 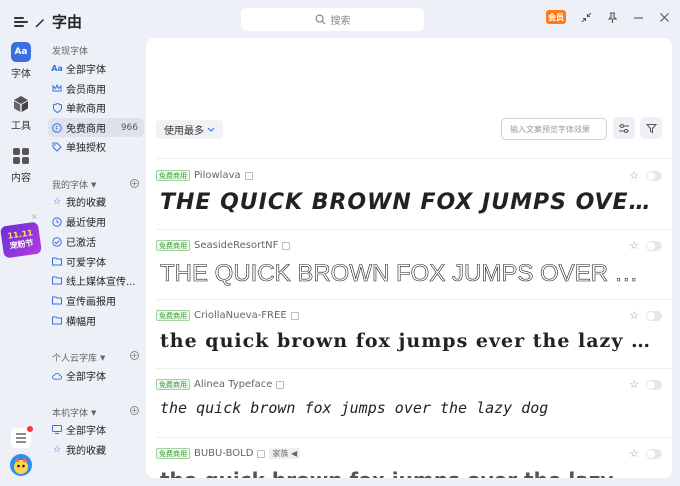 I want to click on family-tag: 家族 ◀, so click(x=285, y=453).